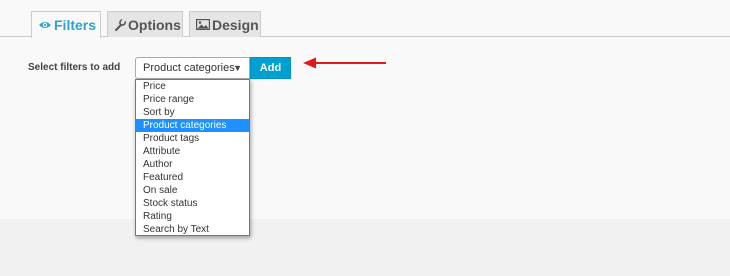 This screenshot has width=730, height=276. What do you see at coordinates (192, 86) in the screenshot?
I see `dropdown-option: Price` at bounding box center [192, 86].